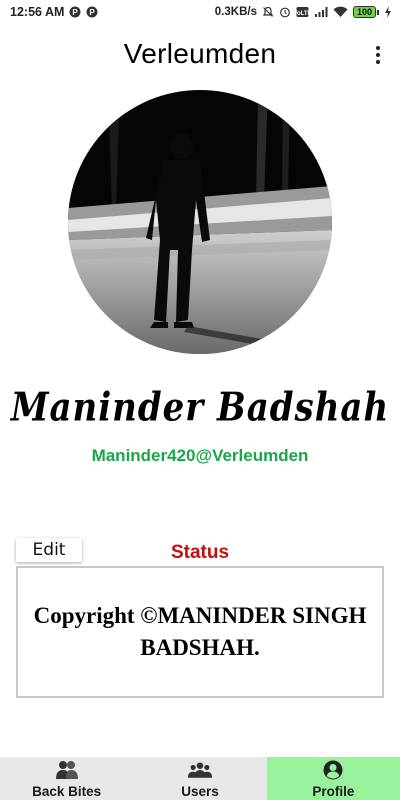 This screenshot has height=800, width=400. Describe the element at coordinates (67, 770) in the screenshot. I see `back-bites-icon` at that location.